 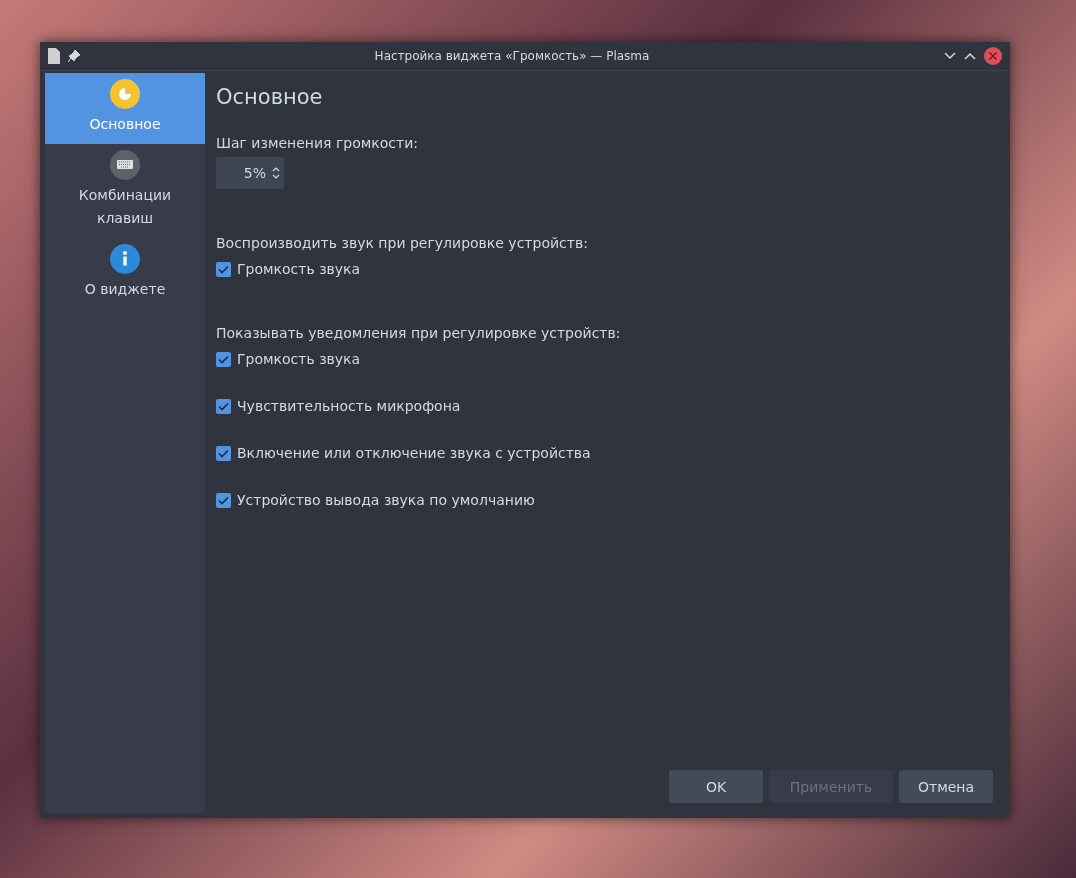 I want to click on checkbox-label: Устройство вывода звука по умолчанию, so click(x=386, y=500).